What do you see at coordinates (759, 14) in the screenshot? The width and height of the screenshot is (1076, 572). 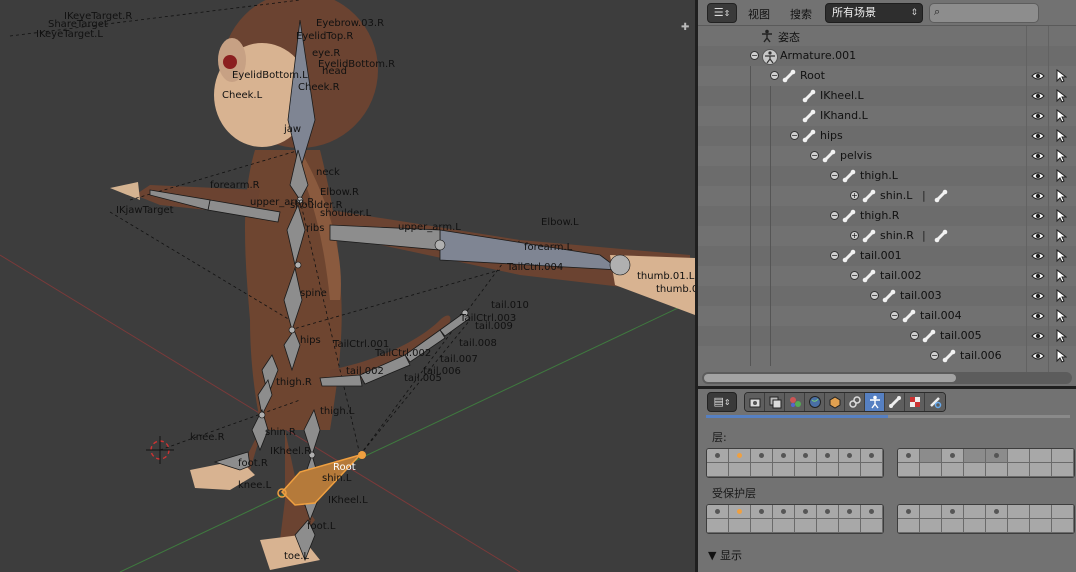 I see `menu-view: 视图` at bounding box center [759, 14].